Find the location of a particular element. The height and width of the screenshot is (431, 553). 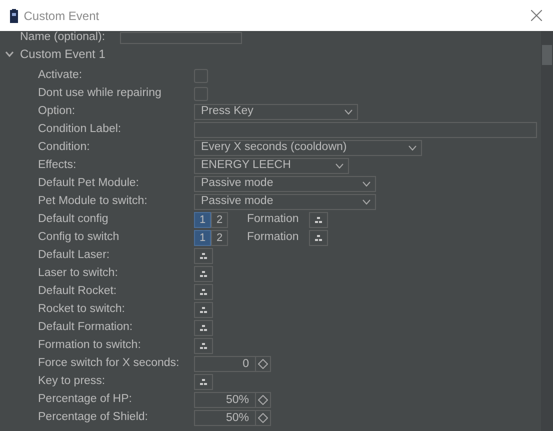

field-label: Default Laser: is located at coordinates (74, 256).